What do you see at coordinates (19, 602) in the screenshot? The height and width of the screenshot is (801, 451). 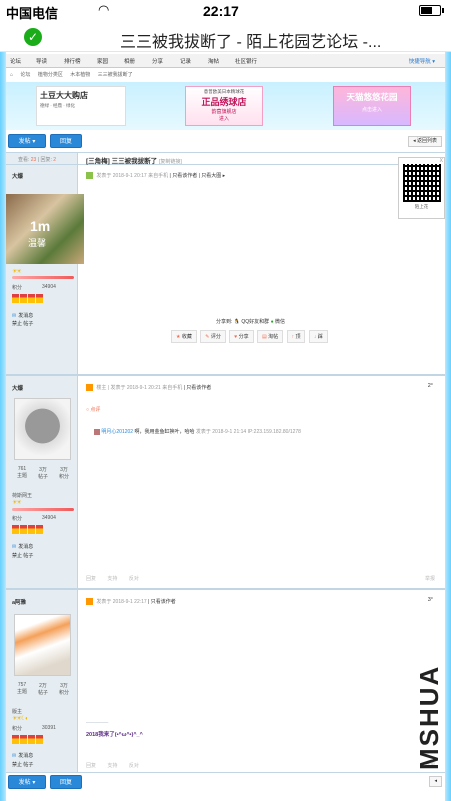 I see `post-author: a阿雅` at bounding box center [19, 602].